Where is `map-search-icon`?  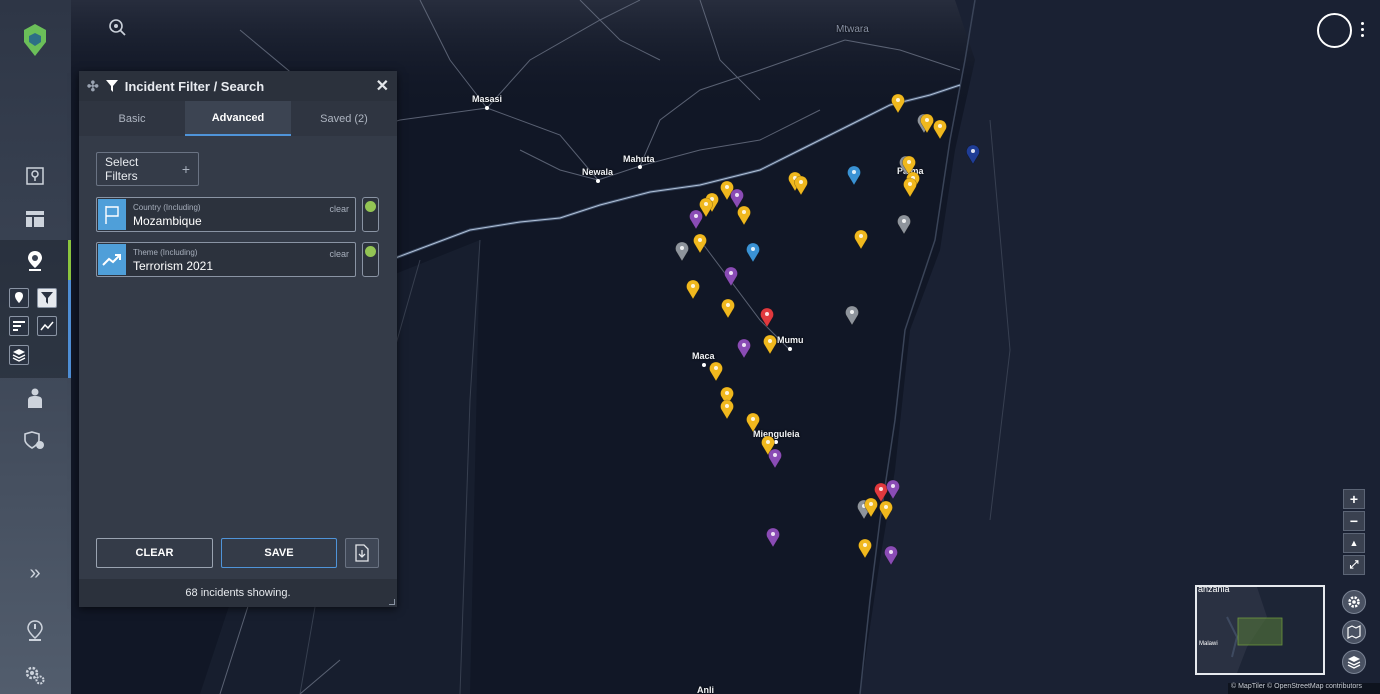 map-search-icon is located at coordinates (118, 28).